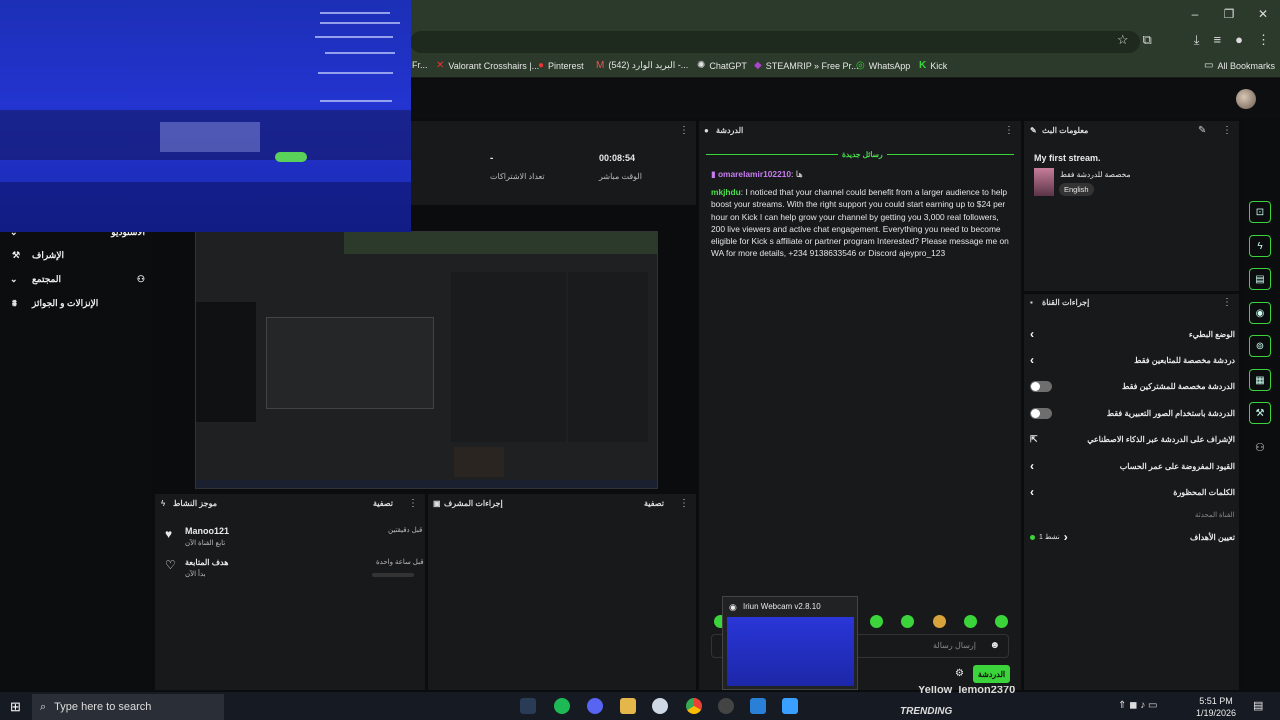  I want to click on wrench-icon: ⚒, so click(1260, 413).